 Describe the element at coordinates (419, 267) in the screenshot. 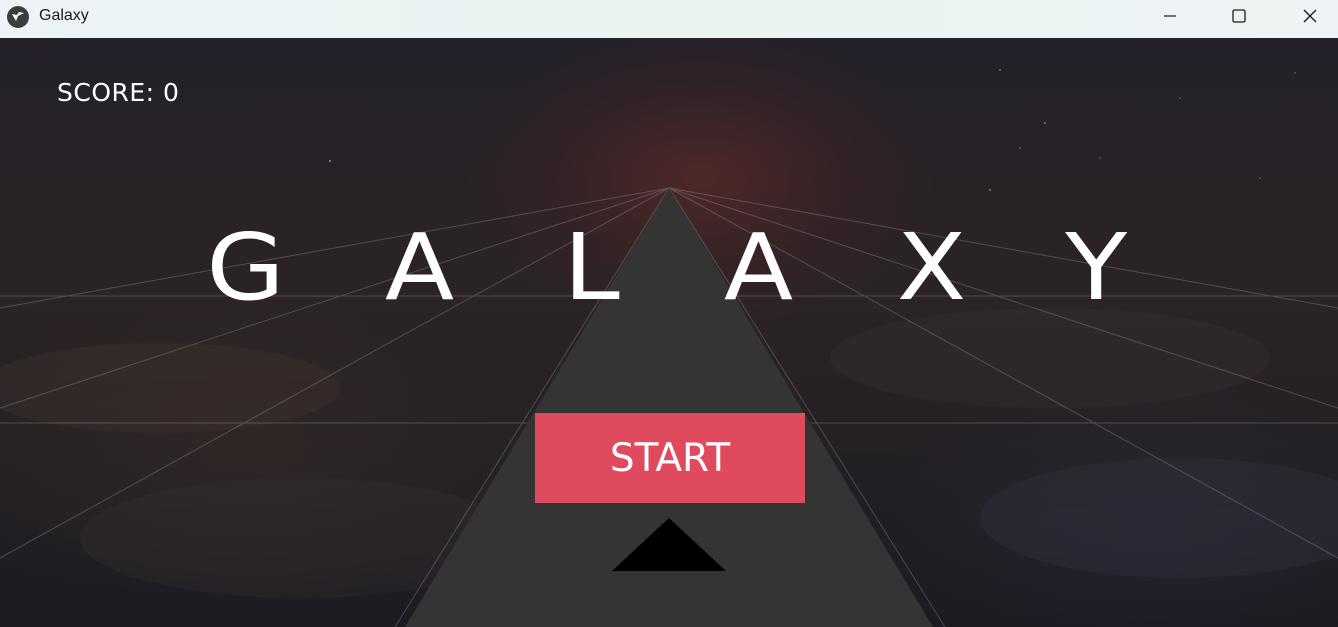

I see `title-letter-a: A` at that location.